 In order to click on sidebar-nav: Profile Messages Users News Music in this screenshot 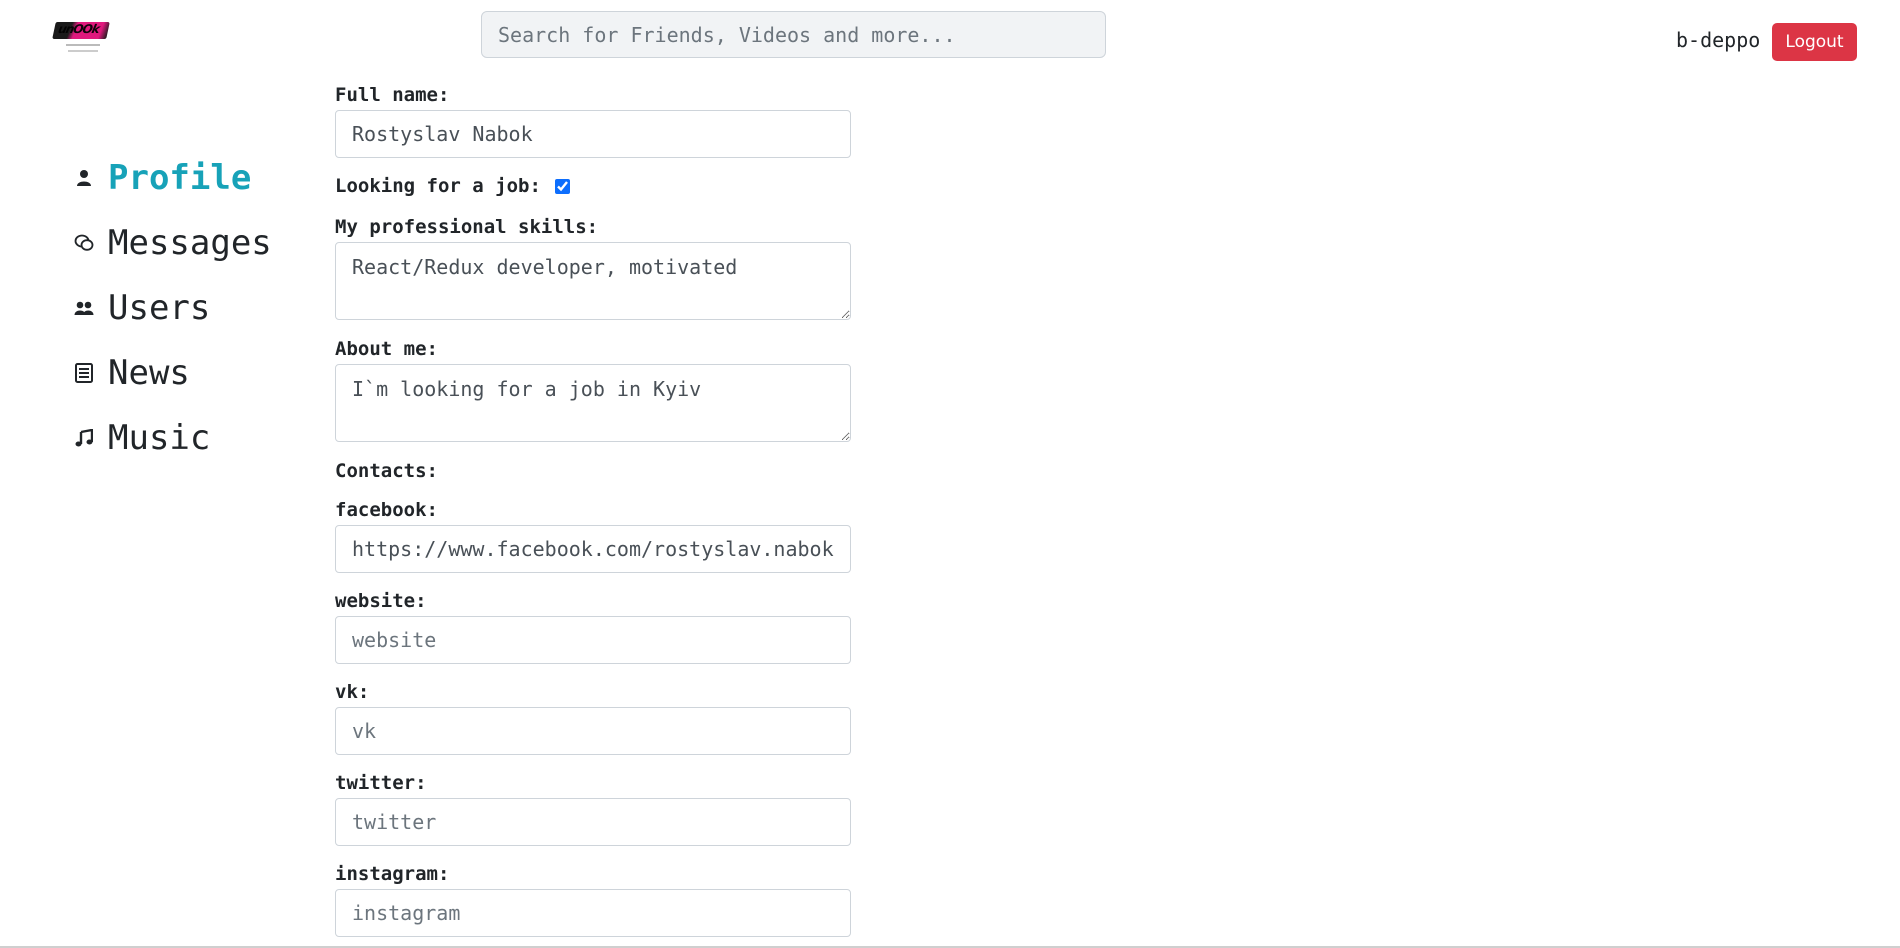, I will do `click(173, 307)`.